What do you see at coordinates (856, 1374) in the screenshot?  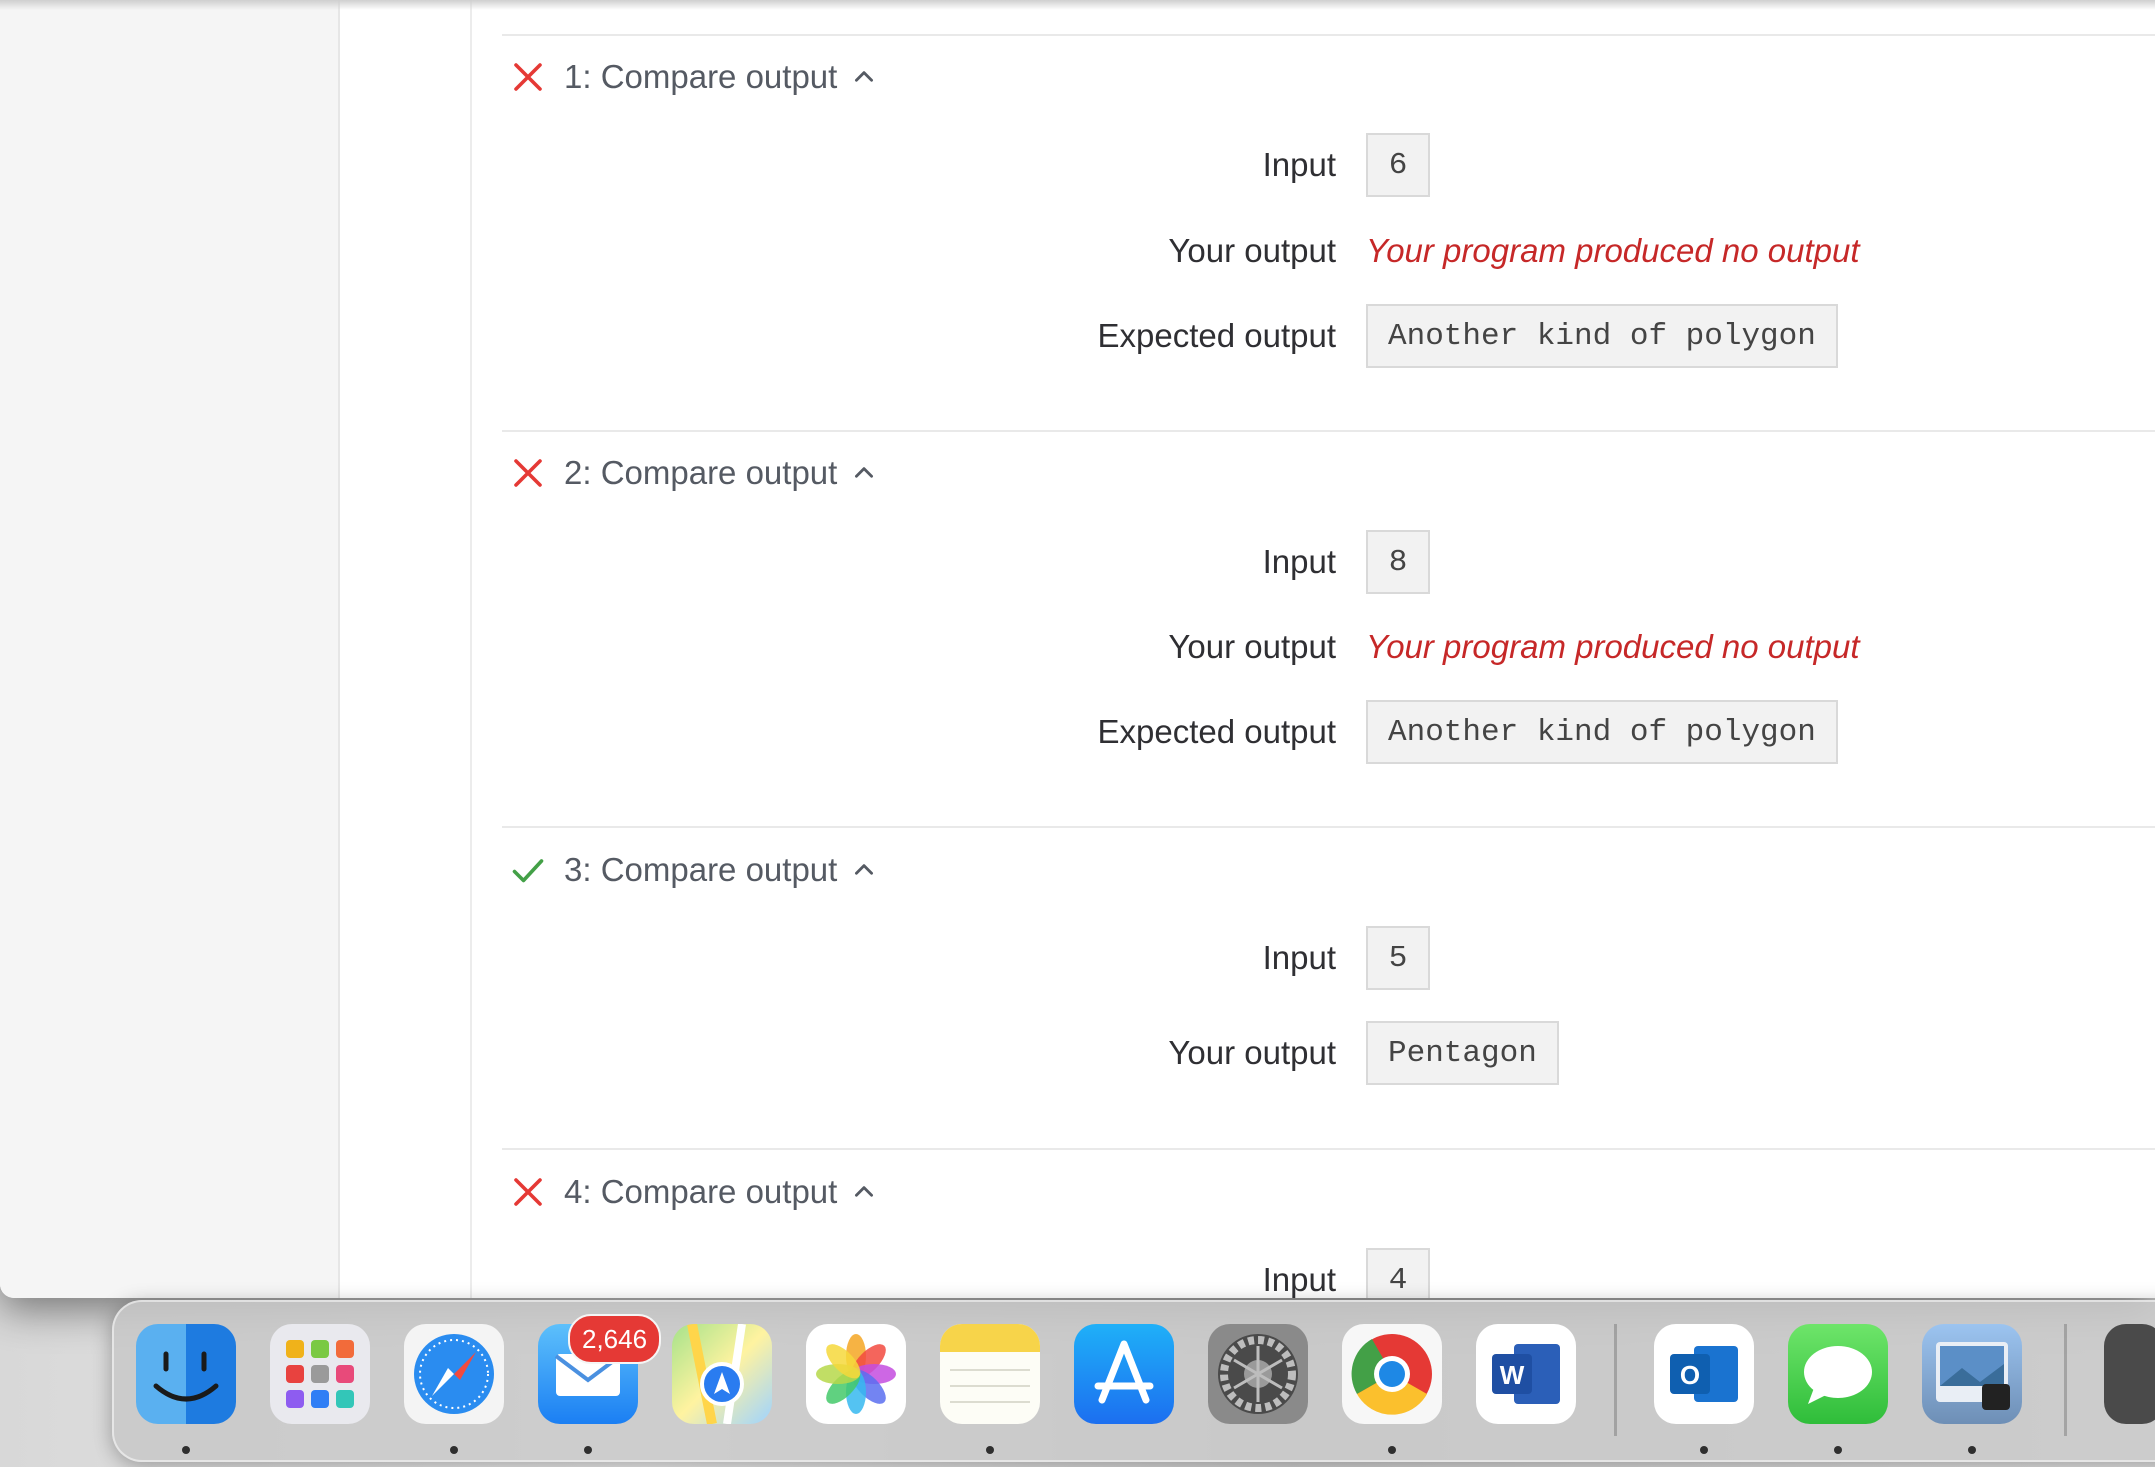 I see `photos-icon` at bounding box center [856, 1374].